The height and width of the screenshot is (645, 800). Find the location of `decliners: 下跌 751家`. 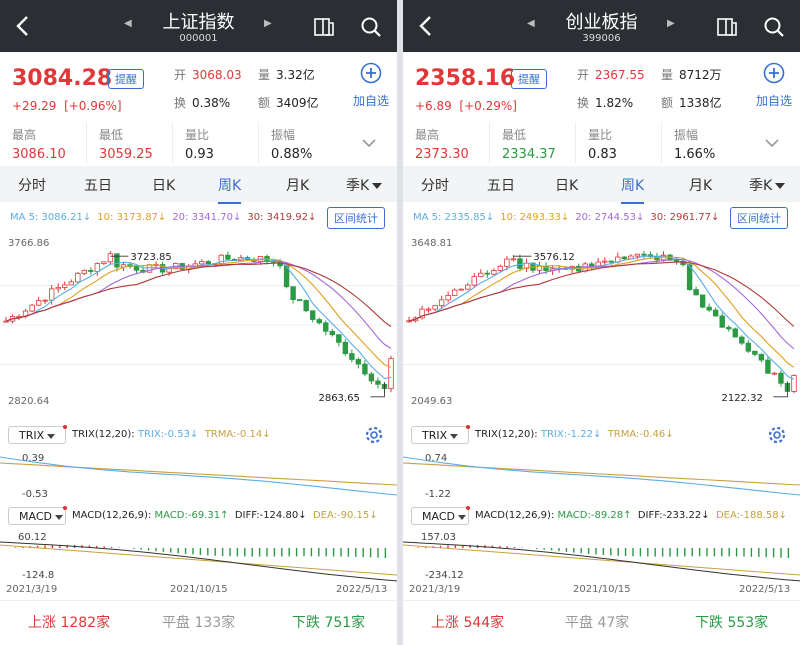

decliners: 下跌 751家 is located at coordinates (328, 622).